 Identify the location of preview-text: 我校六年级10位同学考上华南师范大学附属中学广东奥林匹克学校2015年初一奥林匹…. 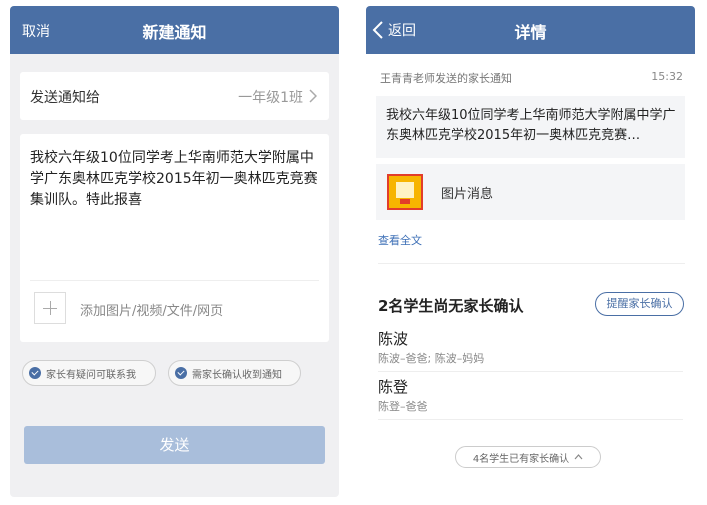
(531, 125).